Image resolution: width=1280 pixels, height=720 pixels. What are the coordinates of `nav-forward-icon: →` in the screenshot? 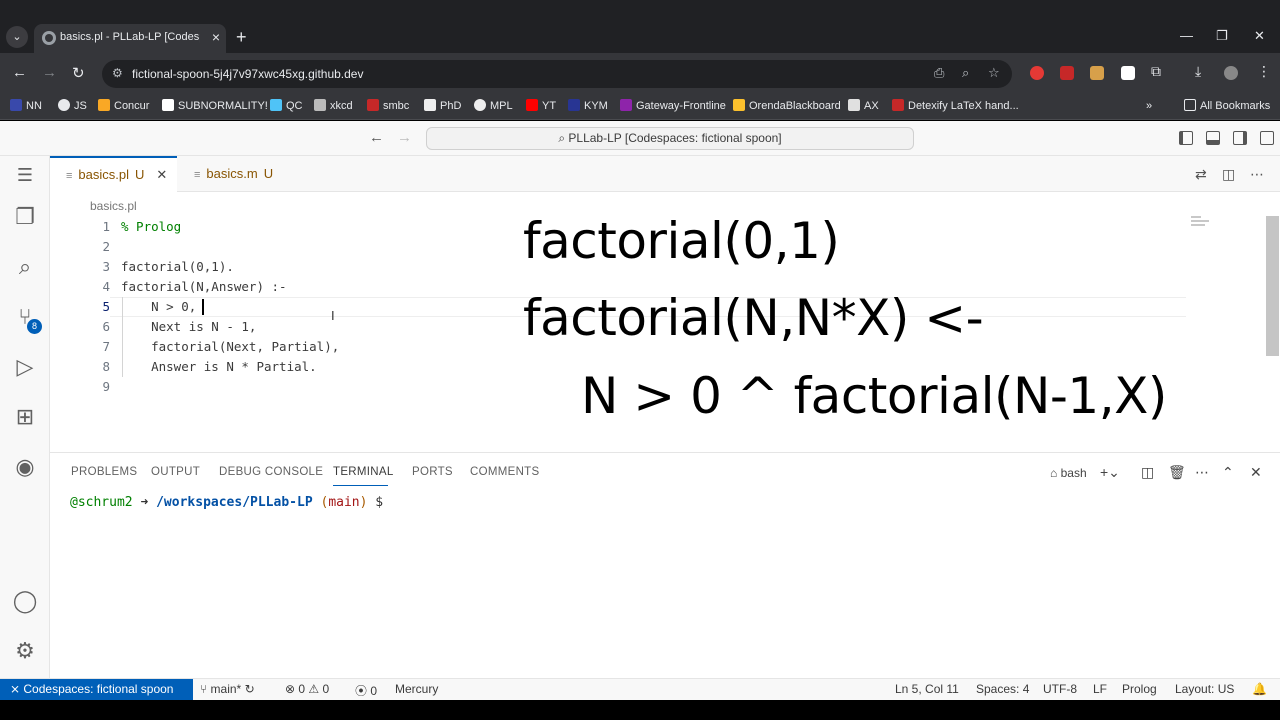 It's located at (404, 137).